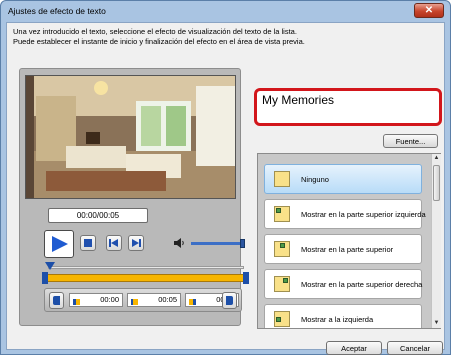  What do you see at coordinates (192, 301) in the screenshot?
I see `end-marker-icon` at bounding box center [192, 301].